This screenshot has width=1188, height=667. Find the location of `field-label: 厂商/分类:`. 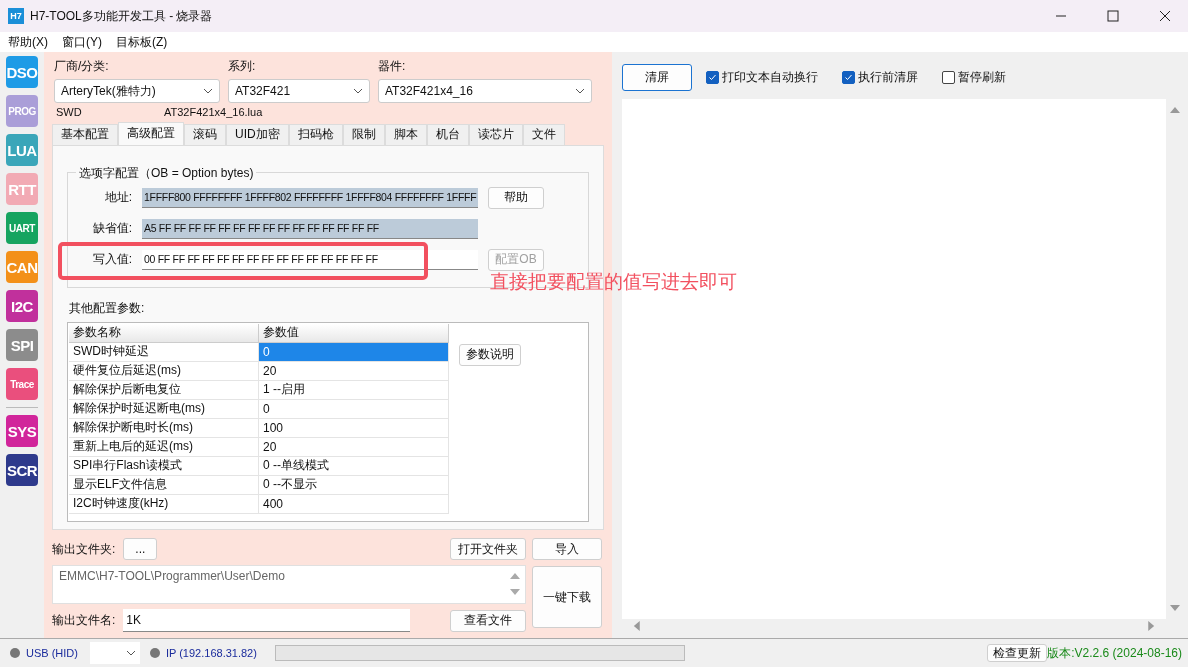

field-label: 厂商/分类: is located at coordinates (82, 66).